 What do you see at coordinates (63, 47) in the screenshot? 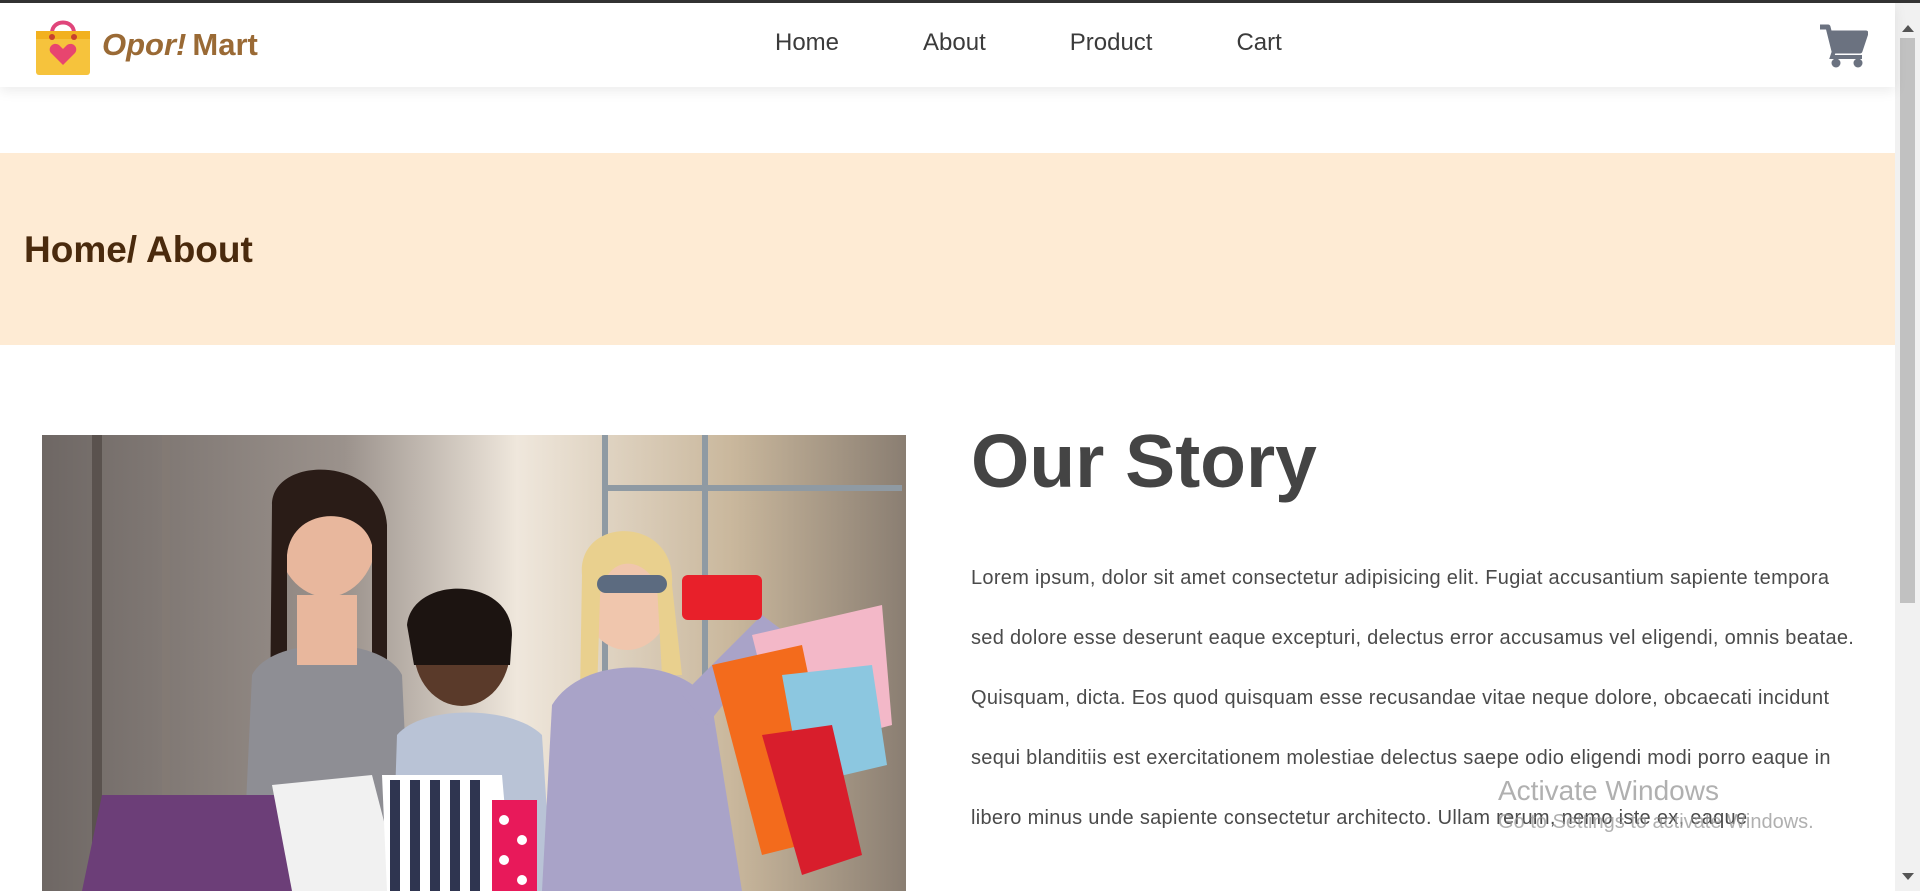
I see `shopping-bag-heart-icon` at bounding box center [63, 47].